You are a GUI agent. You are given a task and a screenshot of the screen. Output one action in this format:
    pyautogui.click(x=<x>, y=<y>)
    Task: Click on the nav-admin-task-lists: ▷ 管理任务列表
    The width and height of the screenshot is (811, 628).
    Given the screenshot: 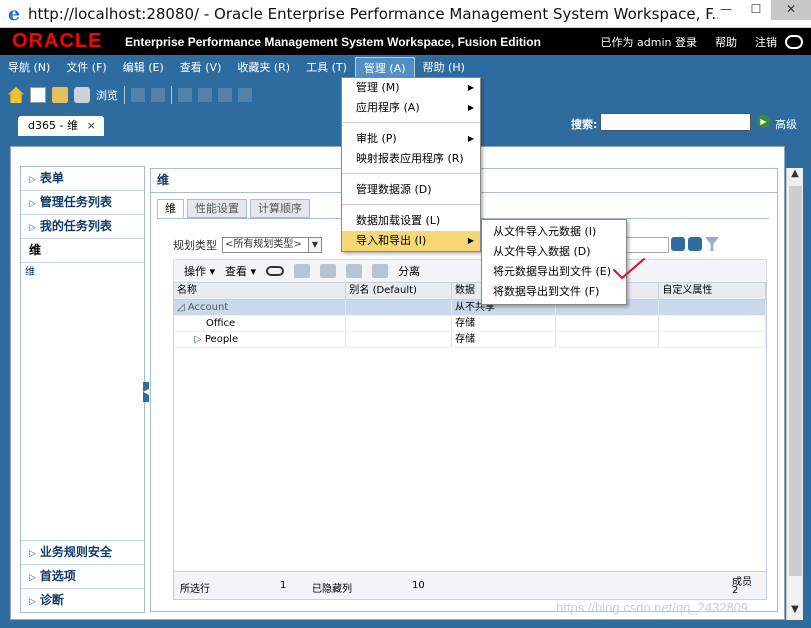 What is the action you would take?
    pyautogui.click(x=82, y=203)
    